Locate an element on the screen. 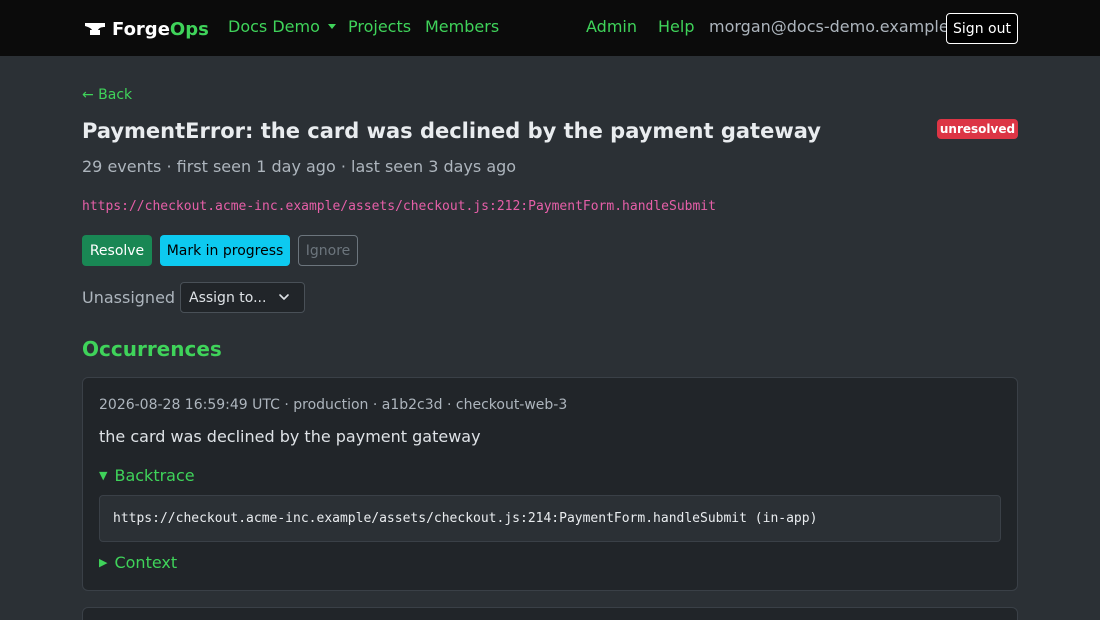  backtrace-toggle: ▼ Backtrace is located at coordinates (147, 475).